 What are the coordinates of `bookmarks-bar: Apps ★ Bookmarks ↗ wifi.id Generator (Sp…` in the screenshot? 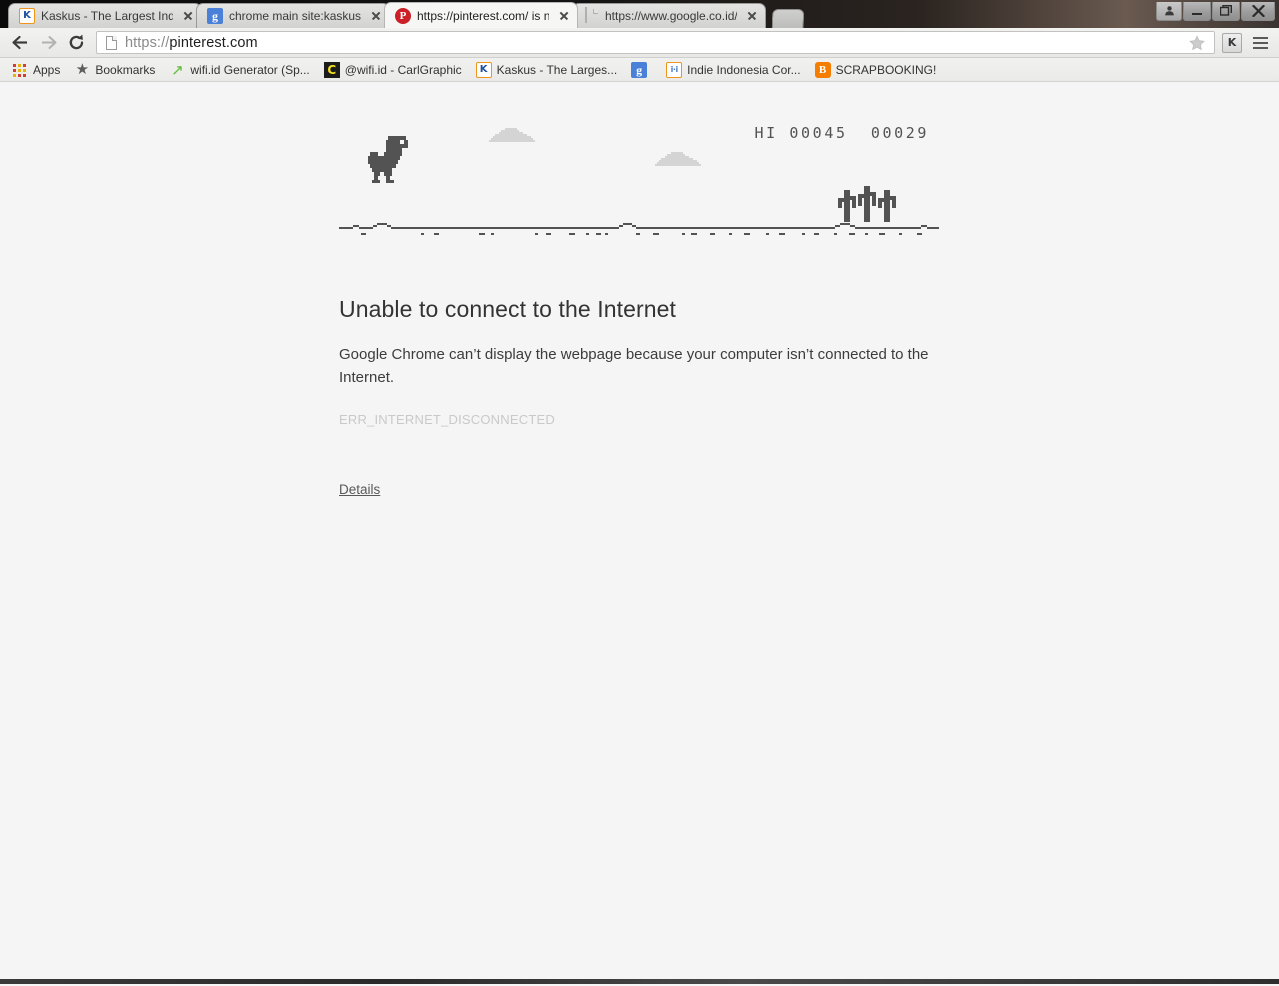 It's located at (639, 70).